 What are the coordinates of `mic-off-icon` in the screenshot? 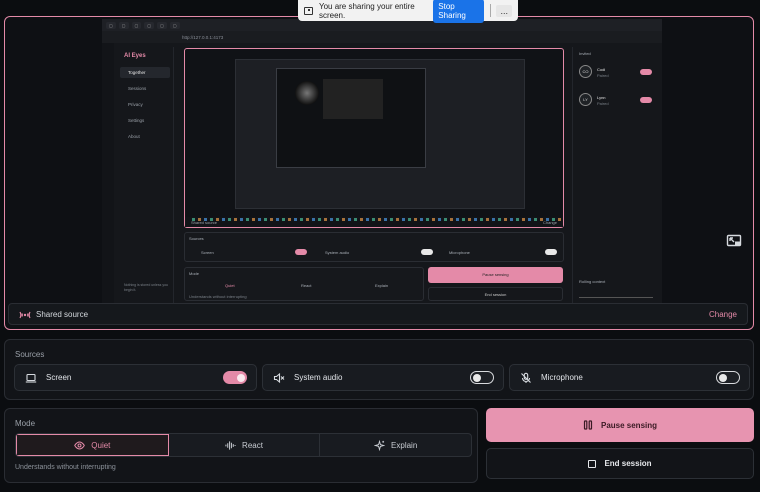 It's located at (526, 378).